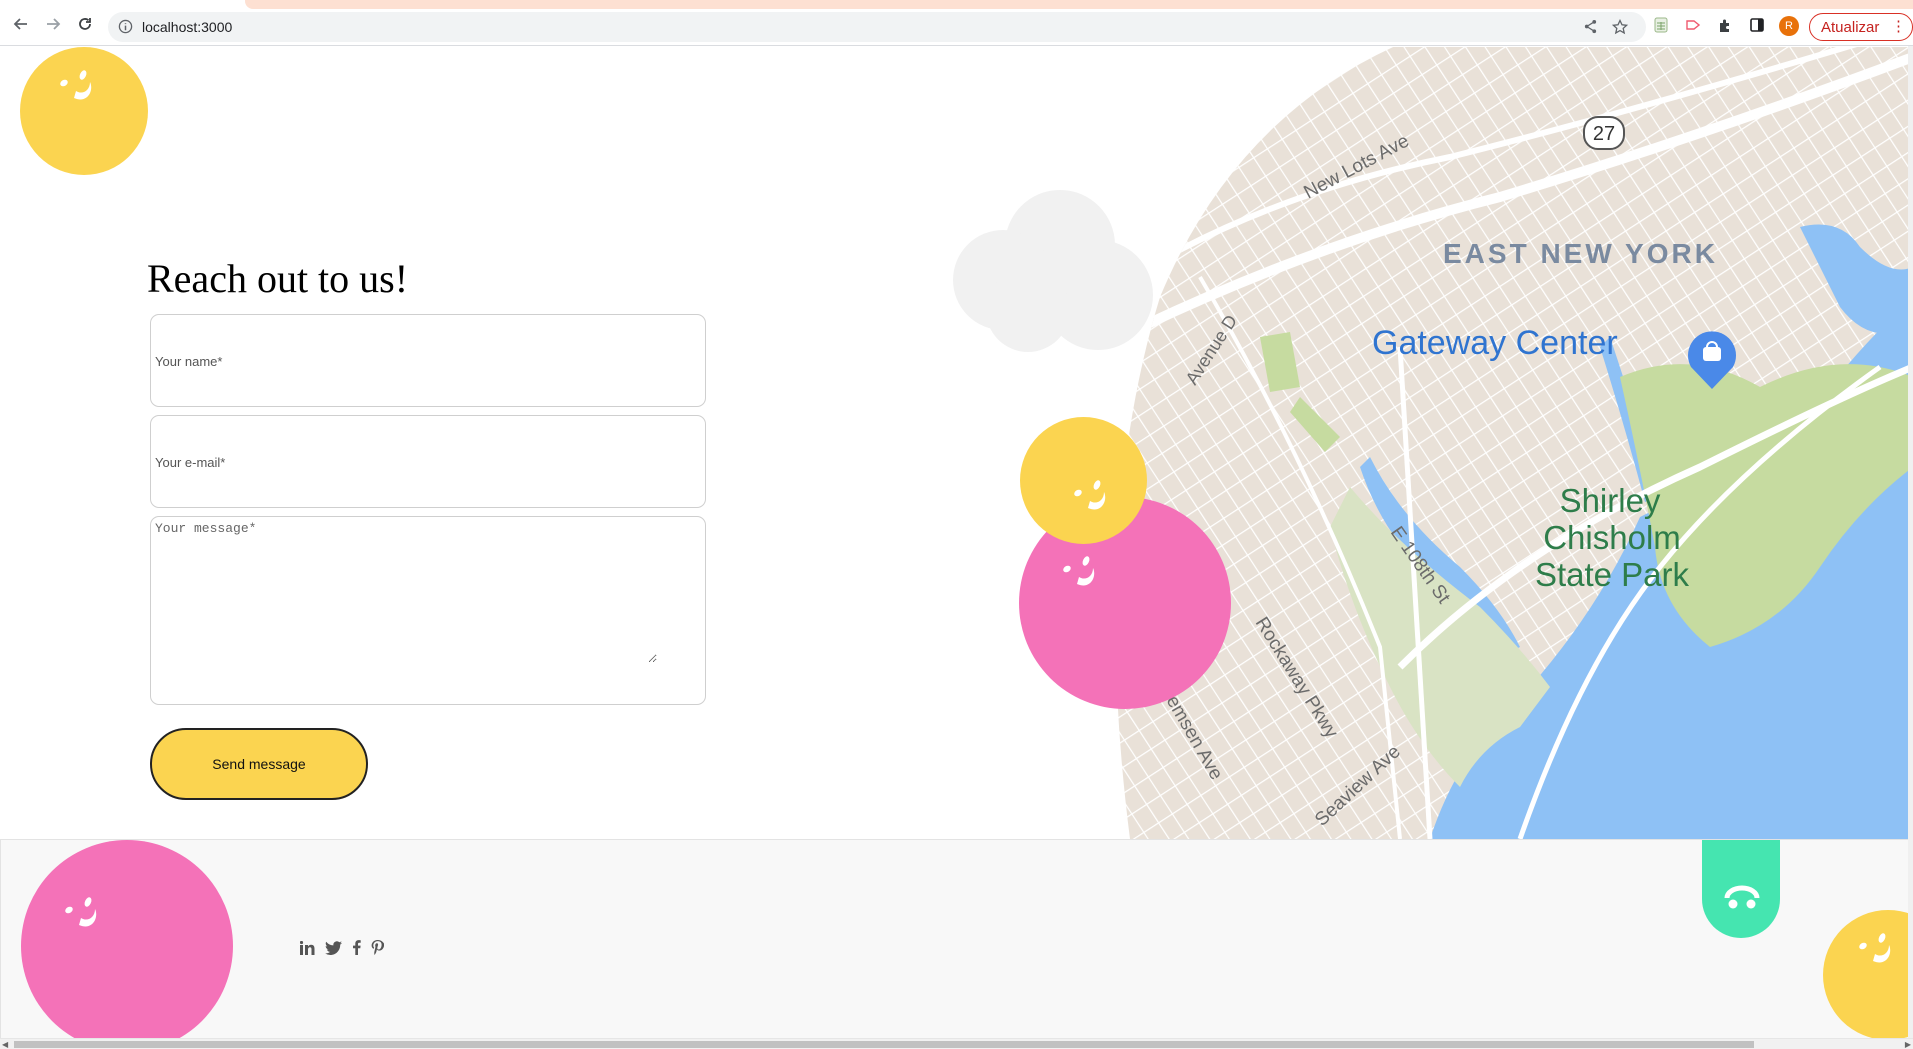  What do you see at coordinates (127, 939) in the screenshot?
I see `pink-smiley-blob` at bounding box center [127, 939].